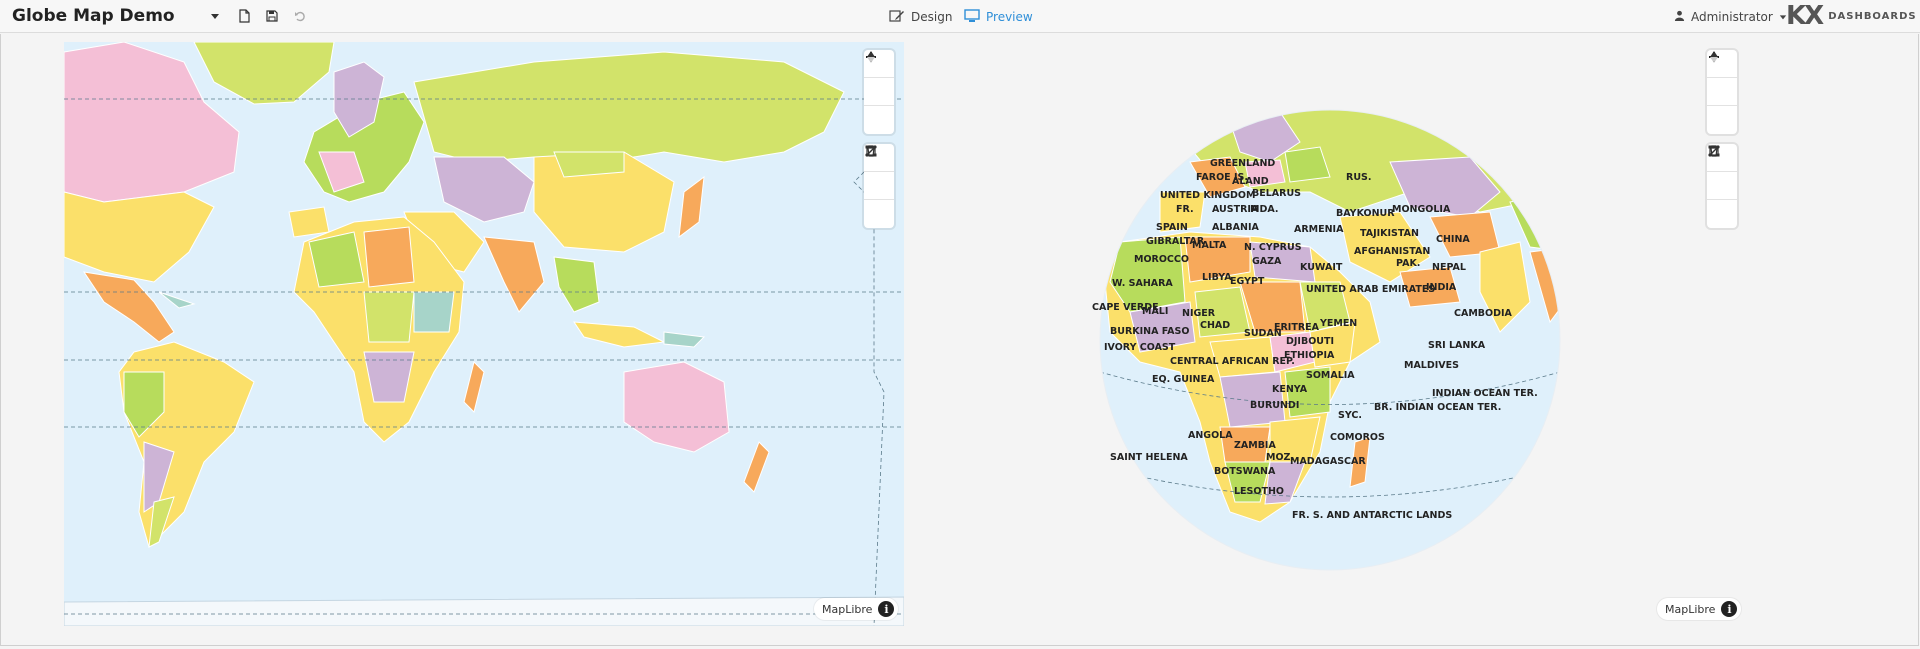 The image size is (1920, 649). What do you see at coordinates (1389, 233) in the screenshot?
I see `globe-country-label: TAJIKISTAN` at bounding box center [1389, 233].